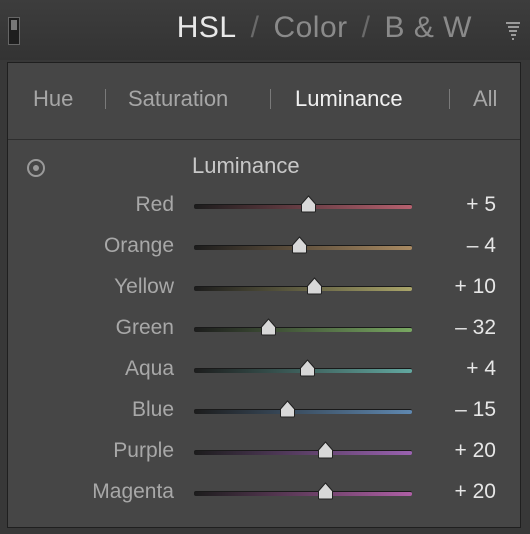 The image size is (530, 534). I want to click on slider-row-aqua: Aqua + 4, so click(264, 370).